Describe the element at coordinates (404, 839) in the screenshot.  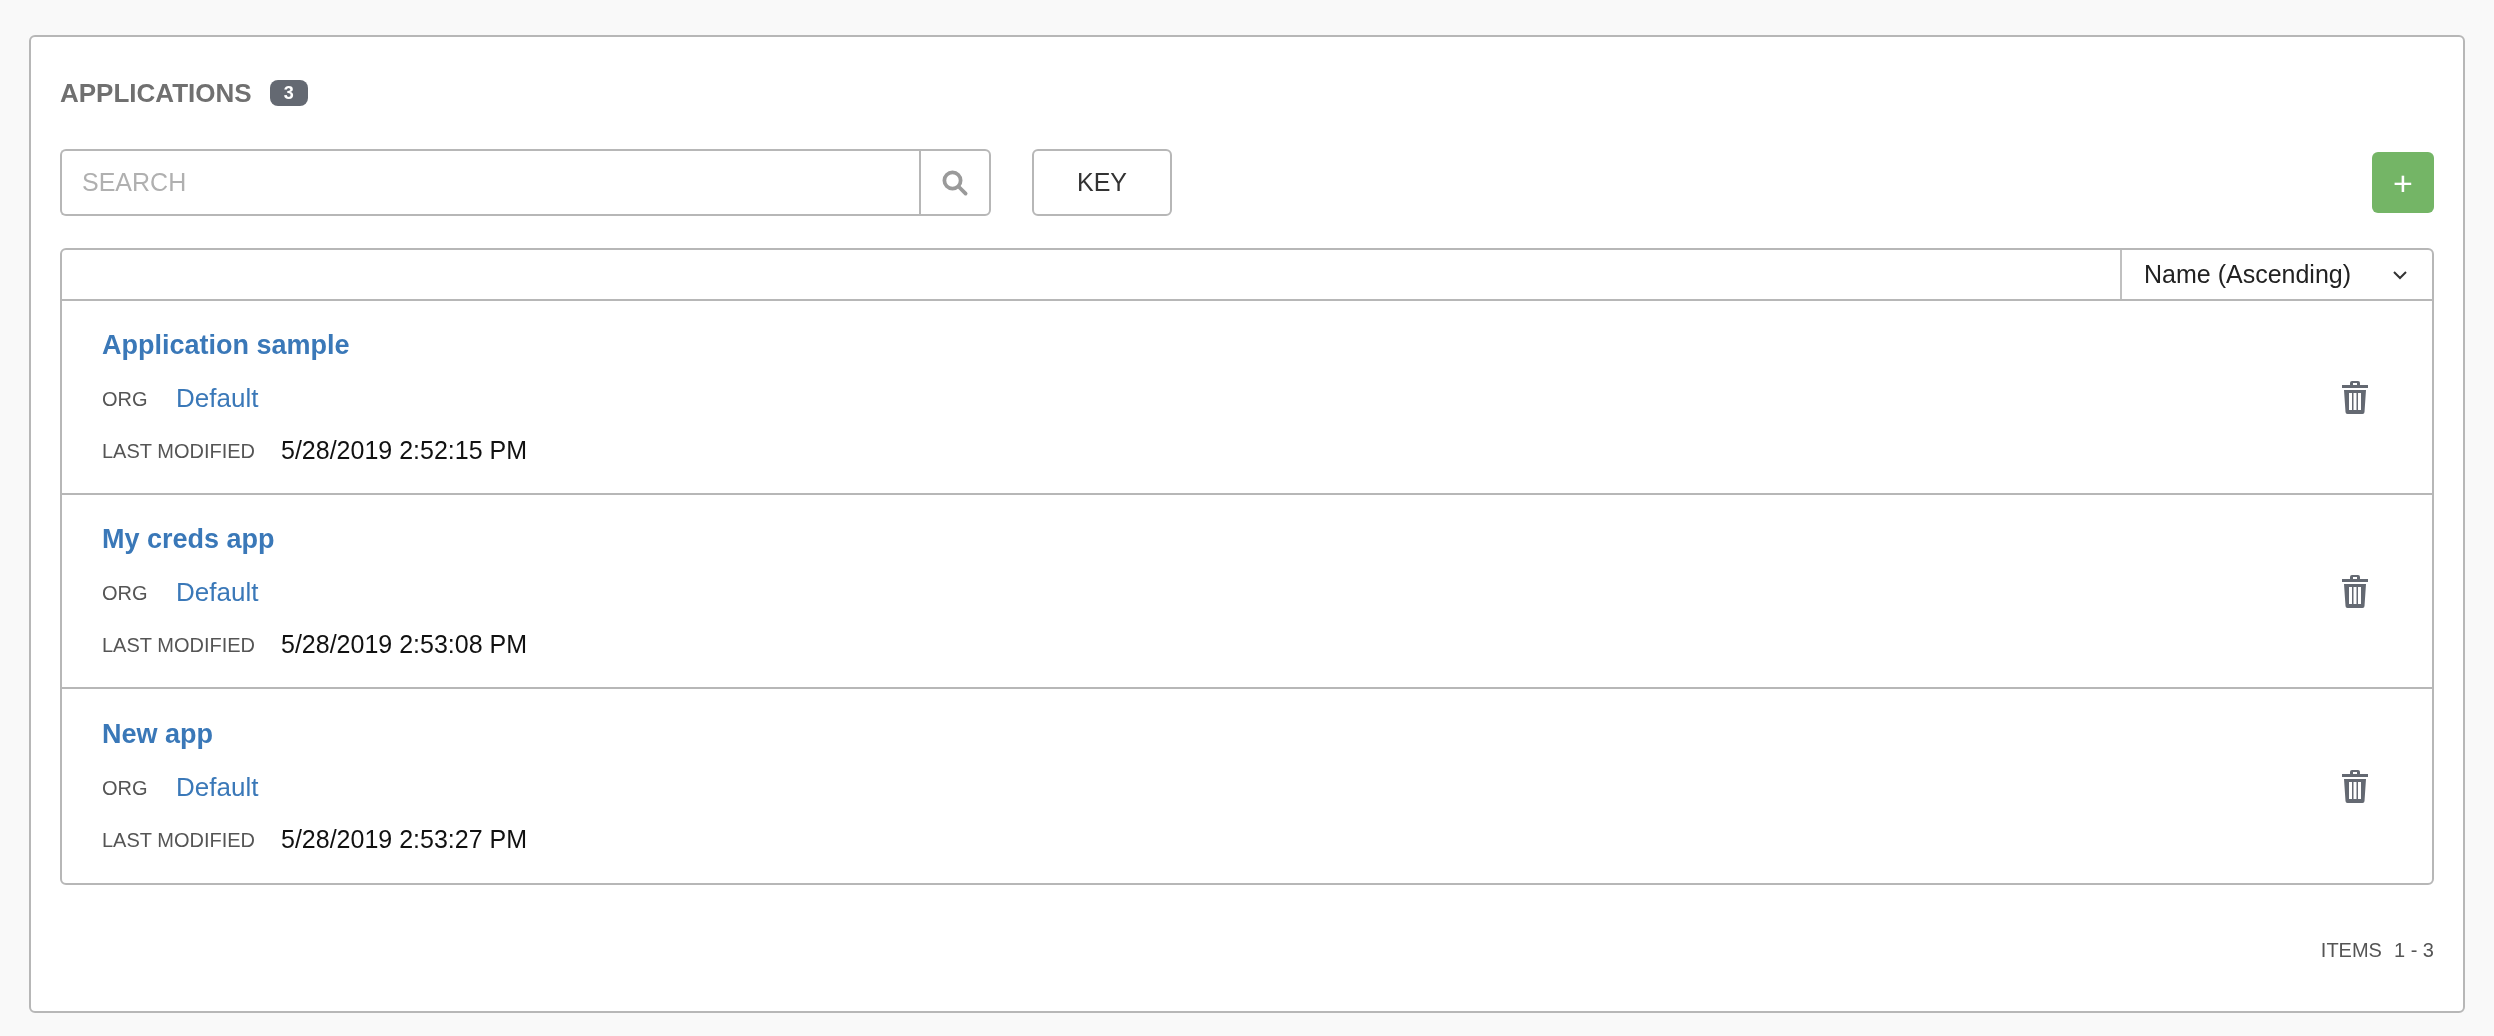
I see `last-modified-value: 5/28/2019 2:53:27 PM` at that location.